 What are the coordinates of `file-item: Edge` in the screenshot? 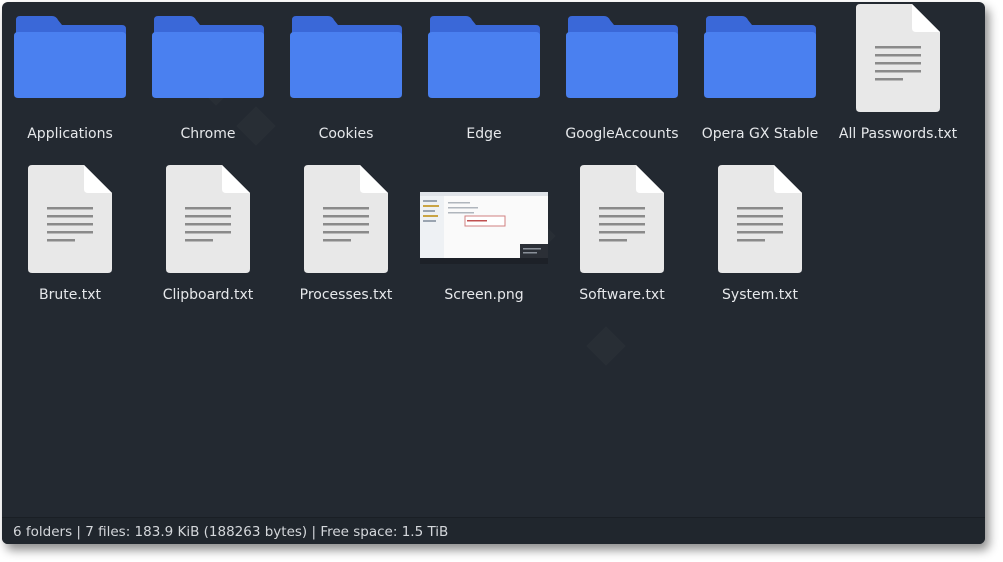 It's located at (484, 77).